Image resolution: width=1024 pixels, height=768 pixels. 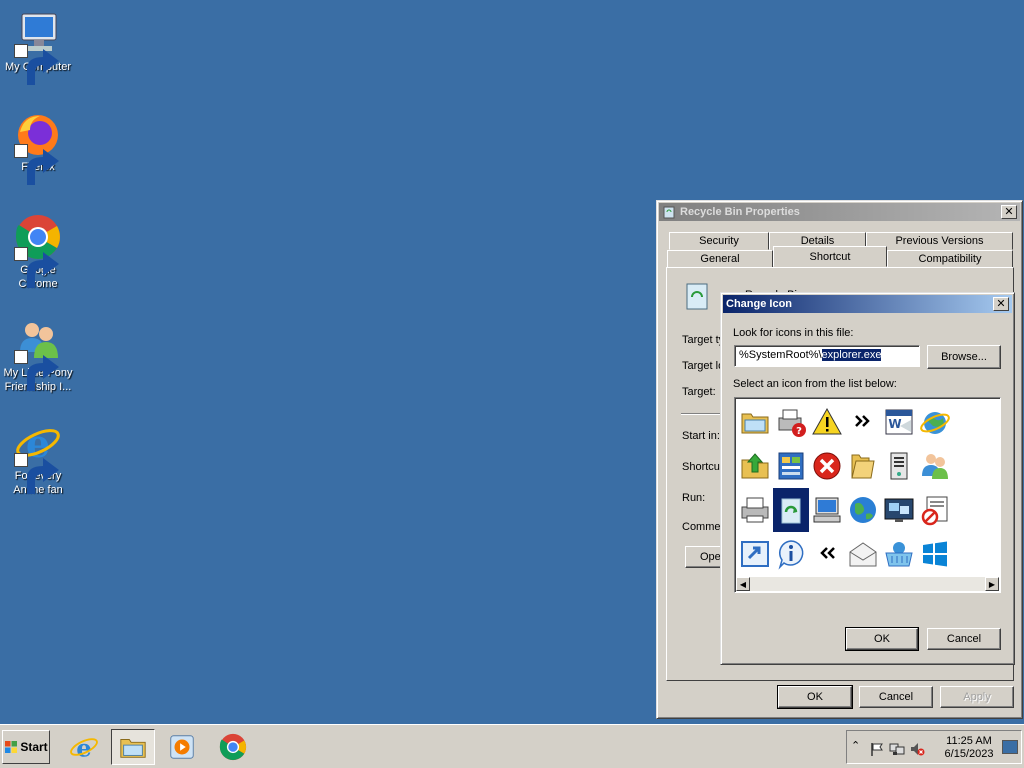 I want to click on change-icon-titlebar: Change Icon ✕, so click(x=867, y=304).